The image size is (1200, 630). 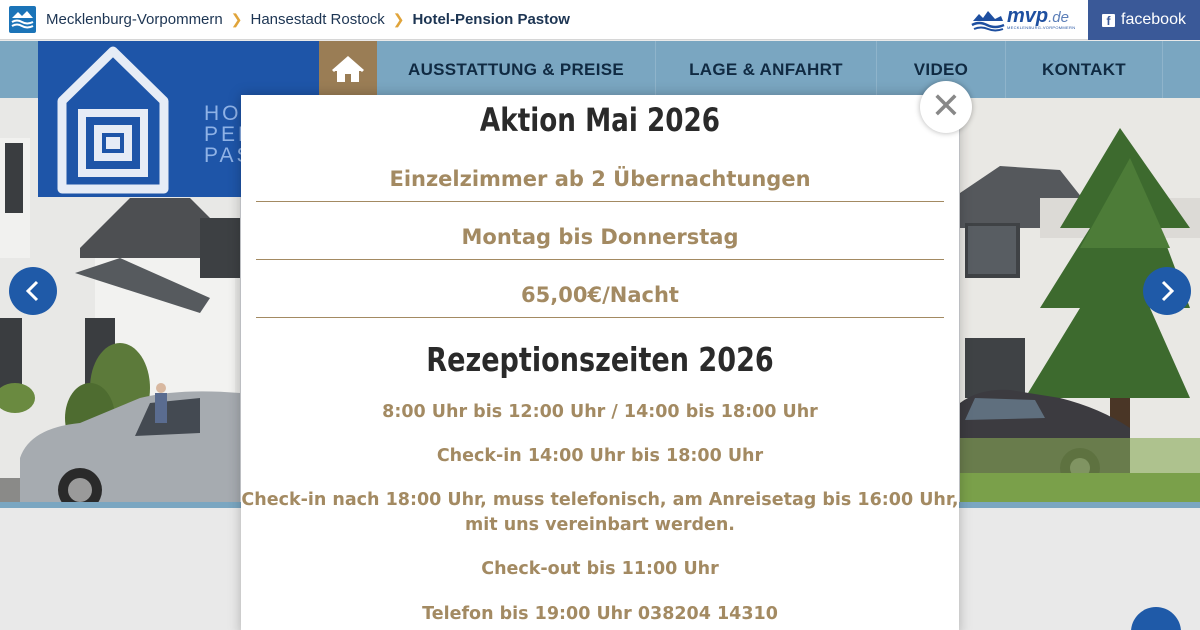 I want to click on mvp-wave-icon, so click(x=988, y=21).